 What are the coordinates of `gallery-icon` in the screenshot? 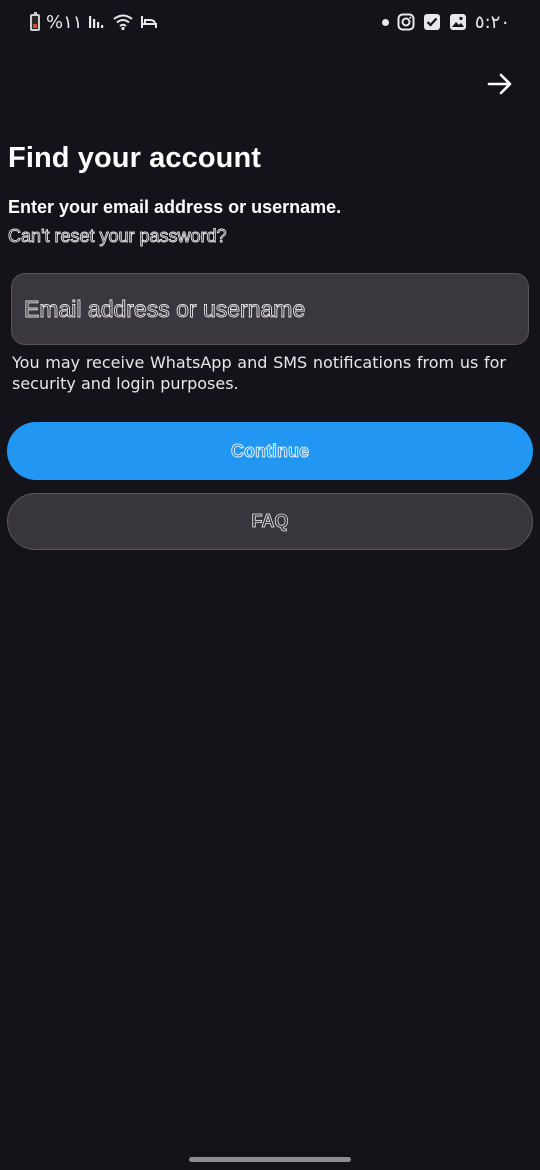 It's located at (458, 22).